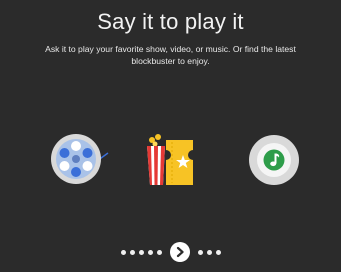 This screenshot has width=341, height=272. I want to click on chevron-right-icon, so click(180, 252).